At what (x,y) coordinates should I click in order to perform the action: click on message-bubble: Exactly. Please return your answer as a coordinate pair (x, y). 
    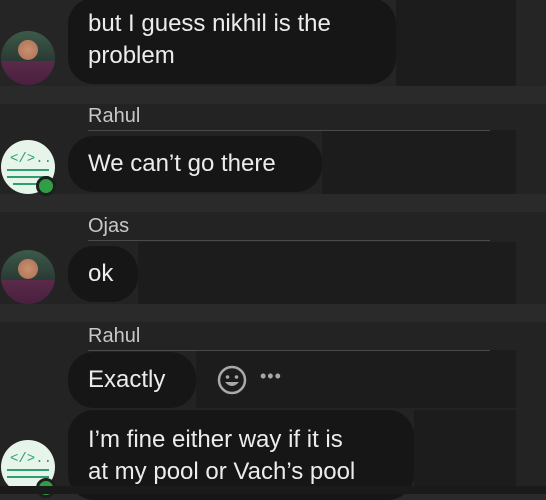
    Looking at the image, I should click on (132, 380).